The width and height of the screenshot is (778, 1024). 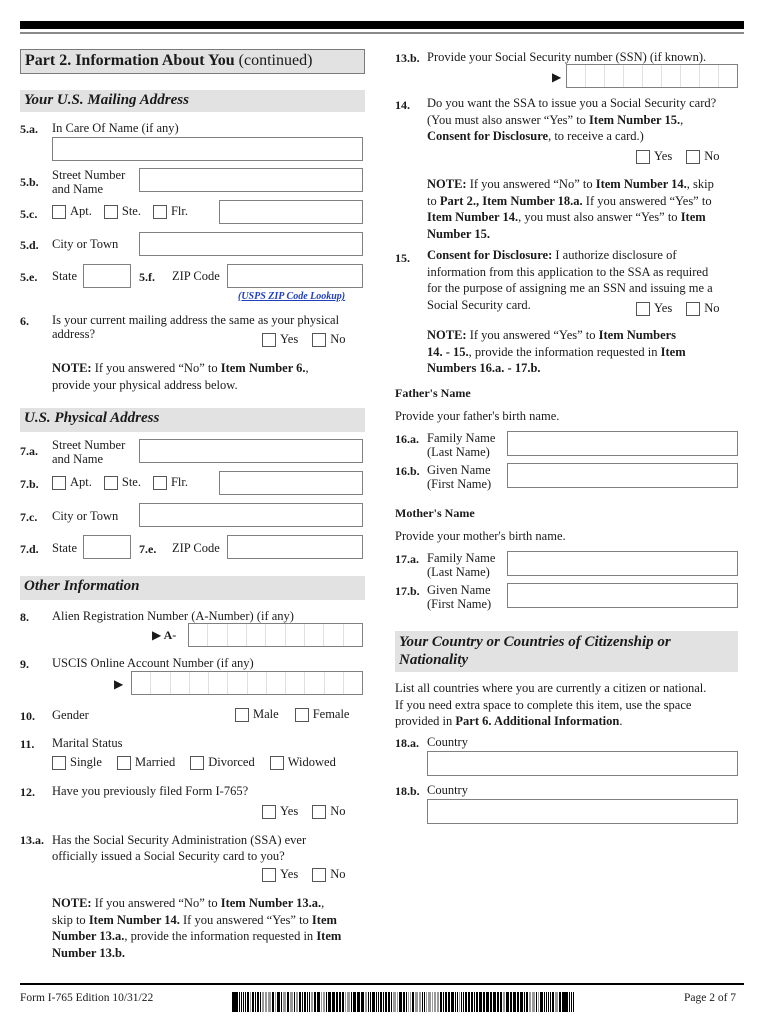 I want to click on item-5a-number: 5.a., so click(x=29, y=129).